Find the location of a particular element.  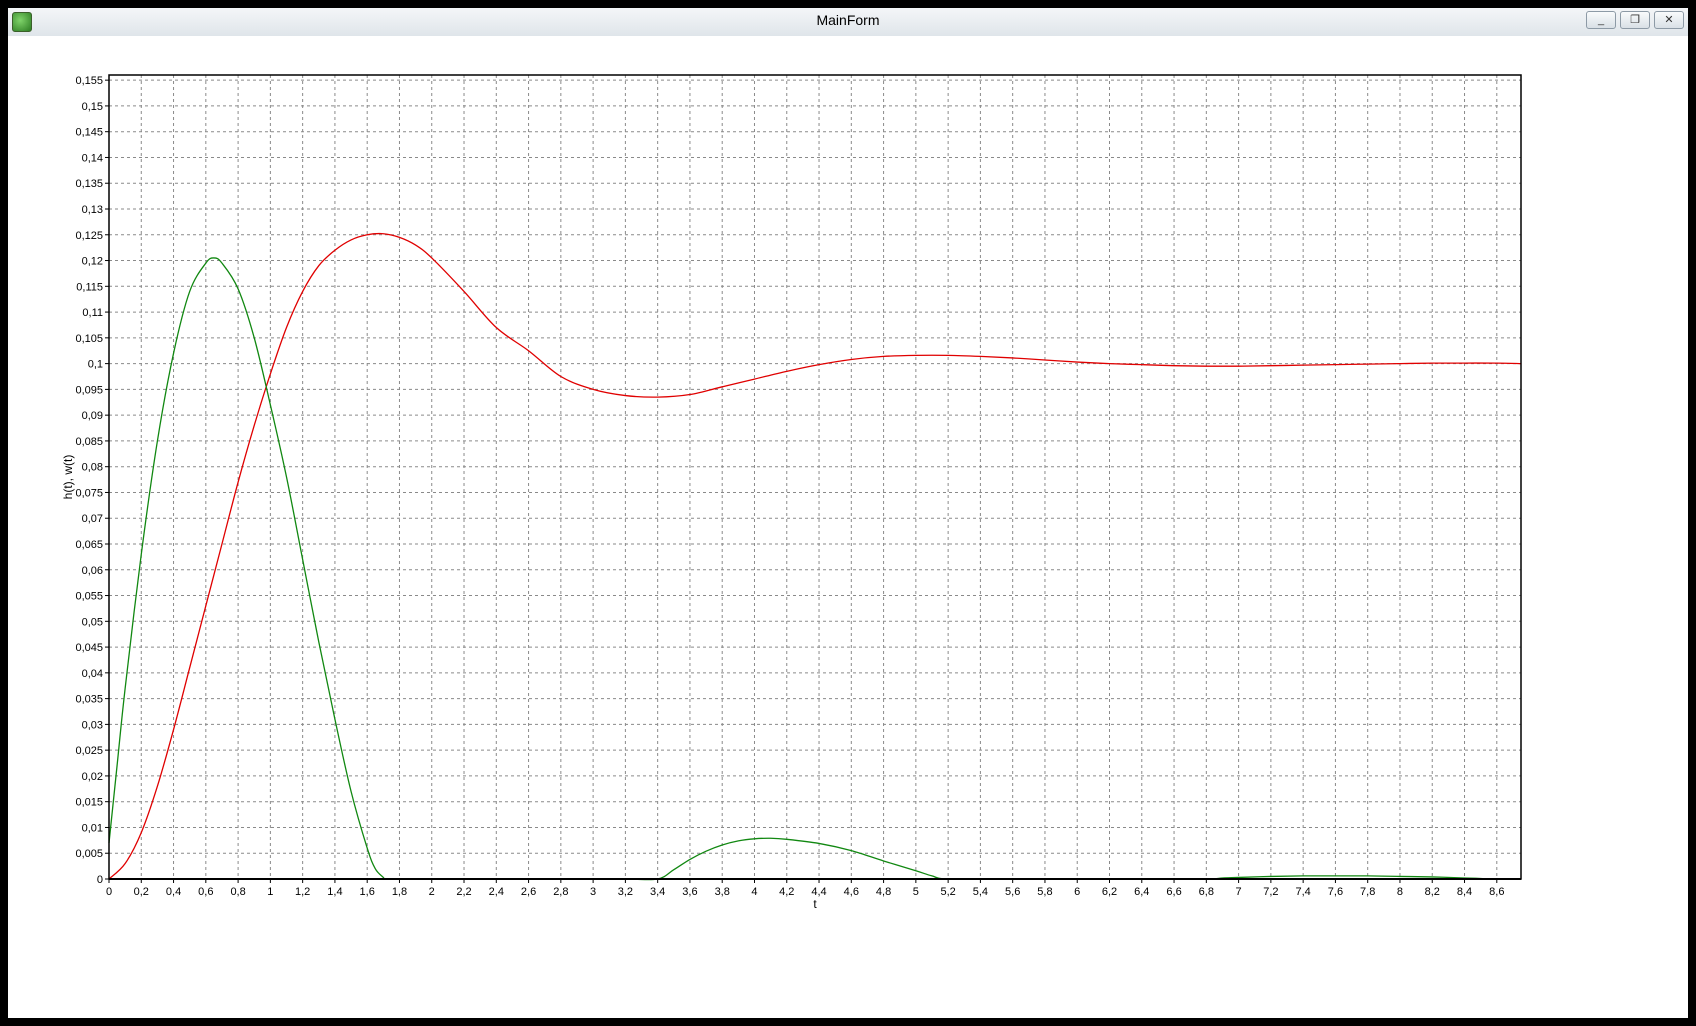

x-tick-label: 8,4 is located at coordinates (1464, 892).